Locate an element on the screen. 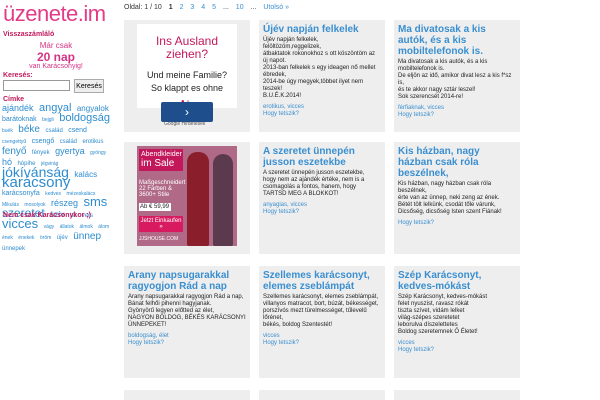 This screenshot has width=600, height=400. page-link: 3 is located at coordinates (192, 7).